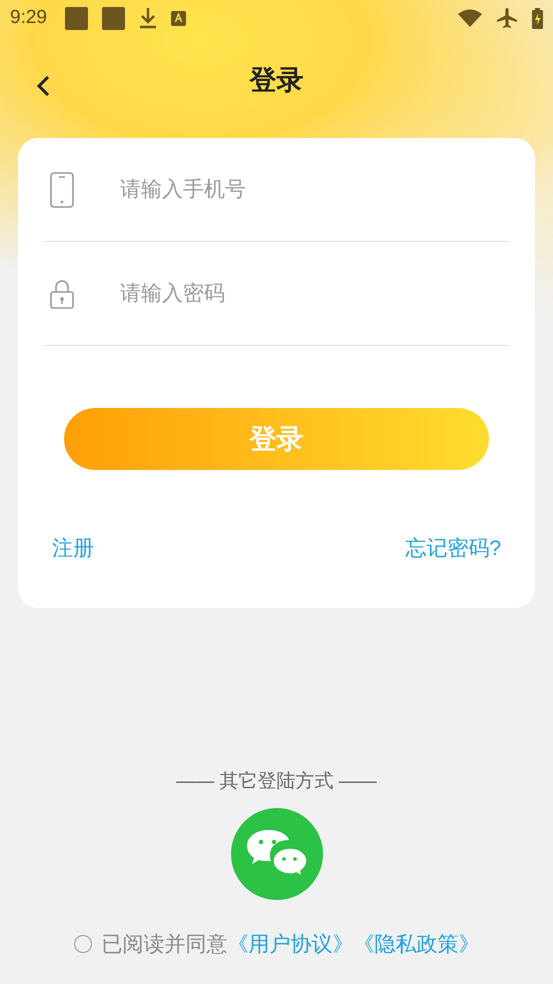  What do you see at coordinates (507, 18) in the screenshot?
I see `airplane-icon` at bounding box center [507, 18].